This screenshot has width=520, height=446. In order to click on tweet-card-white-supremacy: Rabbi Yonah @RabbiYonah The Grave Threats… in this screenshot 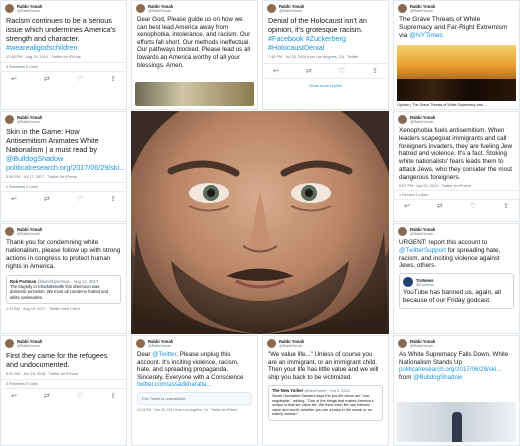, I will do `click(456, 55)`.